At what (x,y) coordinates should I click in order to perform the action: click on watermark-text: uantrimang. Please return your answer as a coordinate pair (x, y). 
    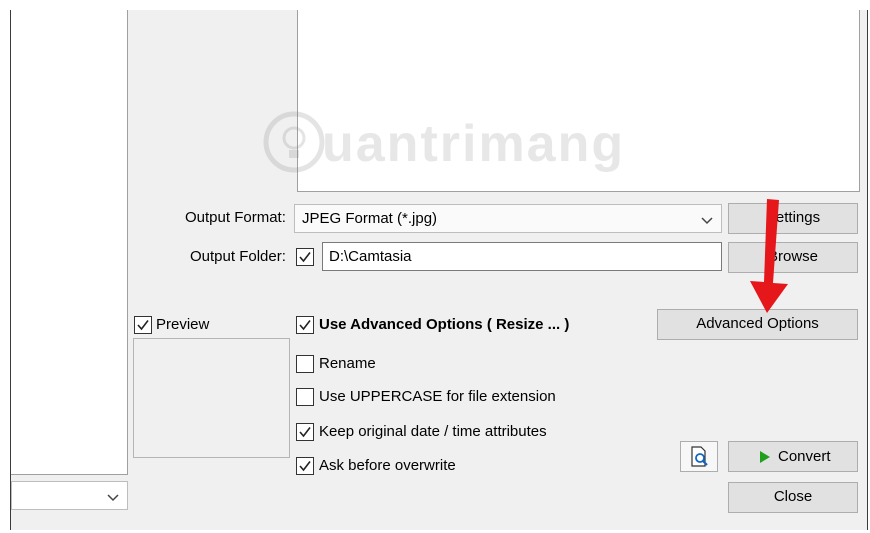
    Looking at the image, I should click on (474, 144).